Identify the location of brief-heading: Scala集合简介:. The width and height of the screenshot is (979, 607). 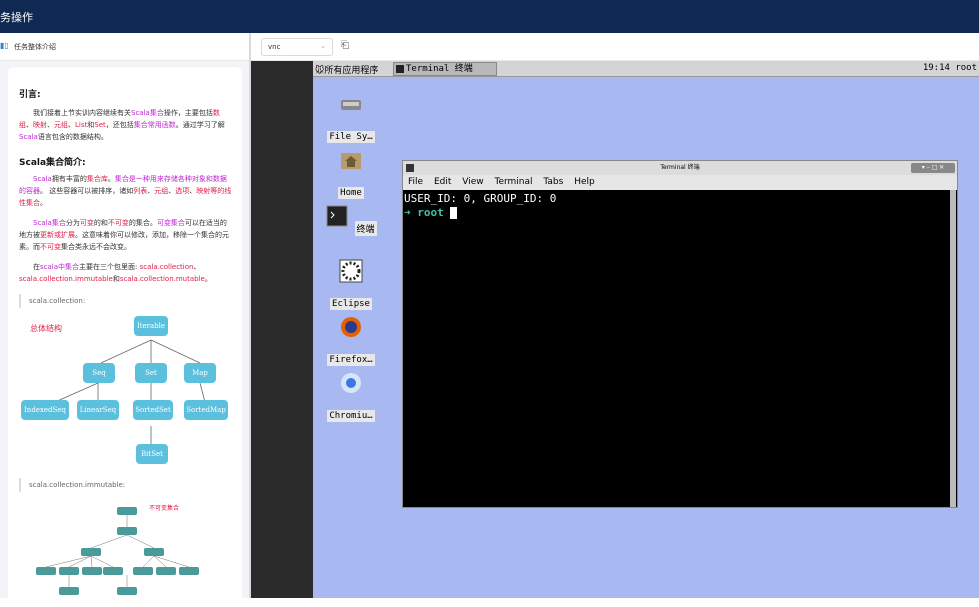
(52, 163).